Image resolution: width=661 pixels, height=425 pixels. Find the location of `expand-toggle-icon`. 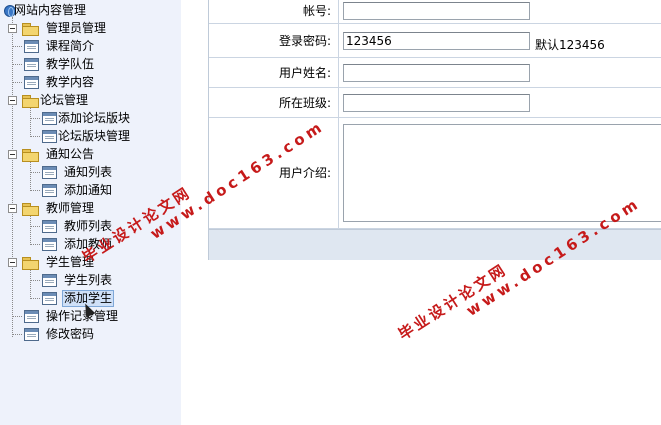

expand-toggle-icon is located at coordinates (12, 28).